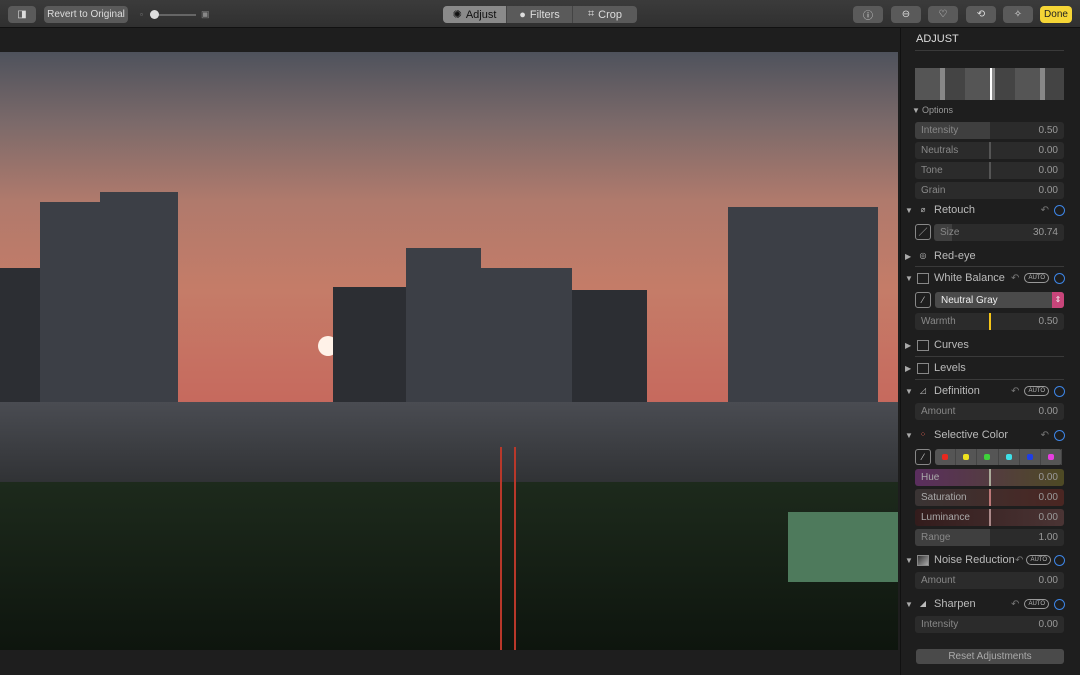 The width and height of the screenshot is (1080, 675). What do you see at coordinates (989, 624) in the screenshot?
I see `sharpen-intensity-slider: Intensity 0.00` at bounding box center [989, 624].